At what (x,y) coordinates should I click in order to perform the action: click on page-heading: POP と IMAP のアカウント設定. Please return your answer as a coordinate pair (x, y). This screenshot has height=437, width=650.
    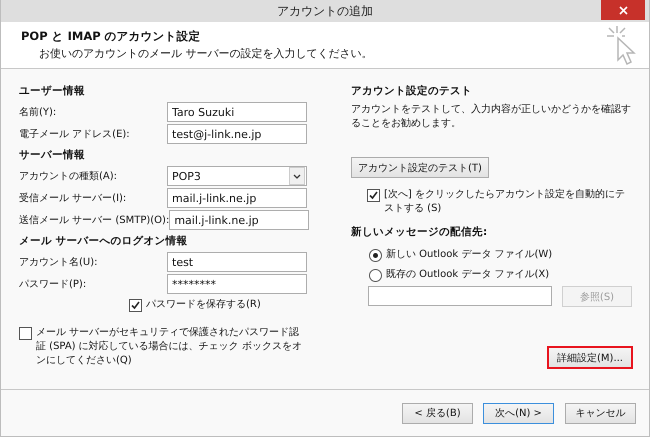
    Looking at the image, I should click on (111, 36).